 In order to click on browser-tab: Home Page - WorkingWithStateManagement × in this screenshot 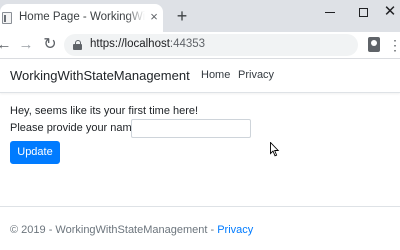, I will do `click(81, 18)`.